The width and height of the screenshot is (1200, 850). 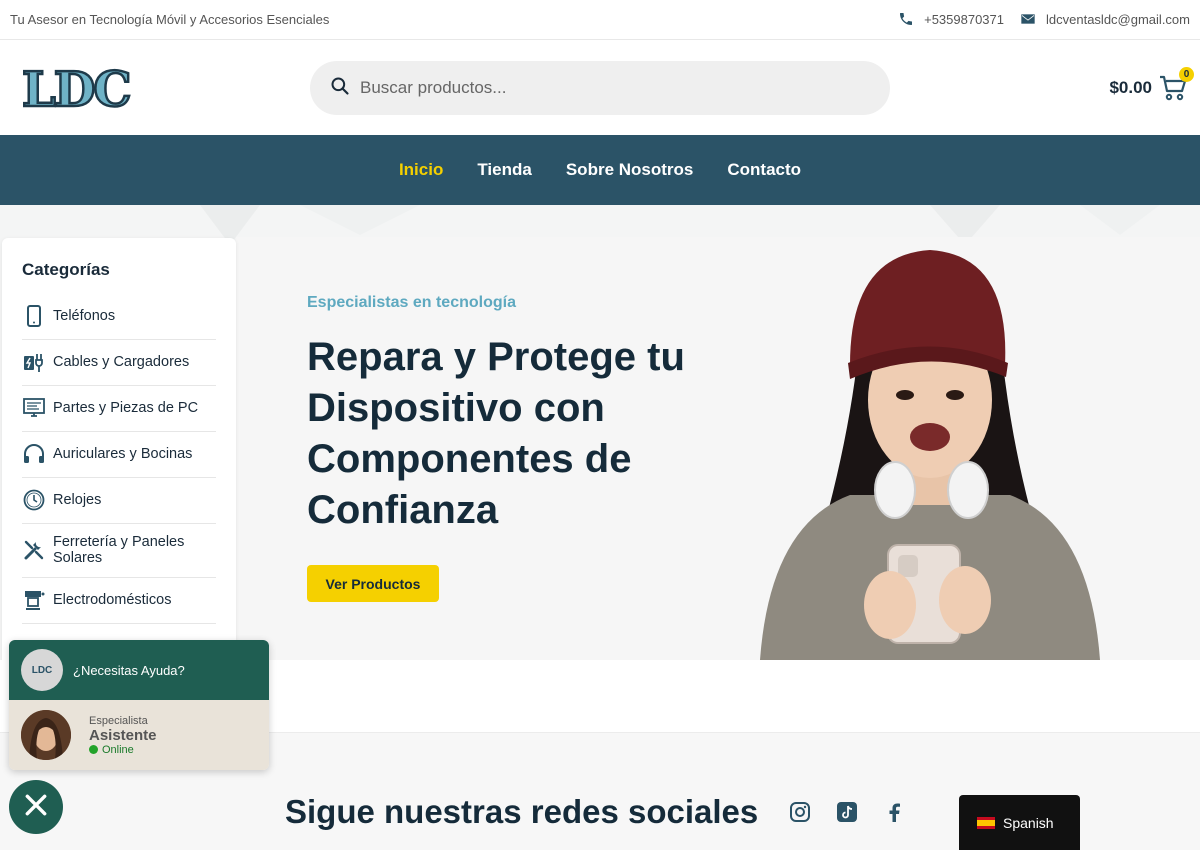 I want to click on phone-number: +5359870371, so click(x=964, y=19).